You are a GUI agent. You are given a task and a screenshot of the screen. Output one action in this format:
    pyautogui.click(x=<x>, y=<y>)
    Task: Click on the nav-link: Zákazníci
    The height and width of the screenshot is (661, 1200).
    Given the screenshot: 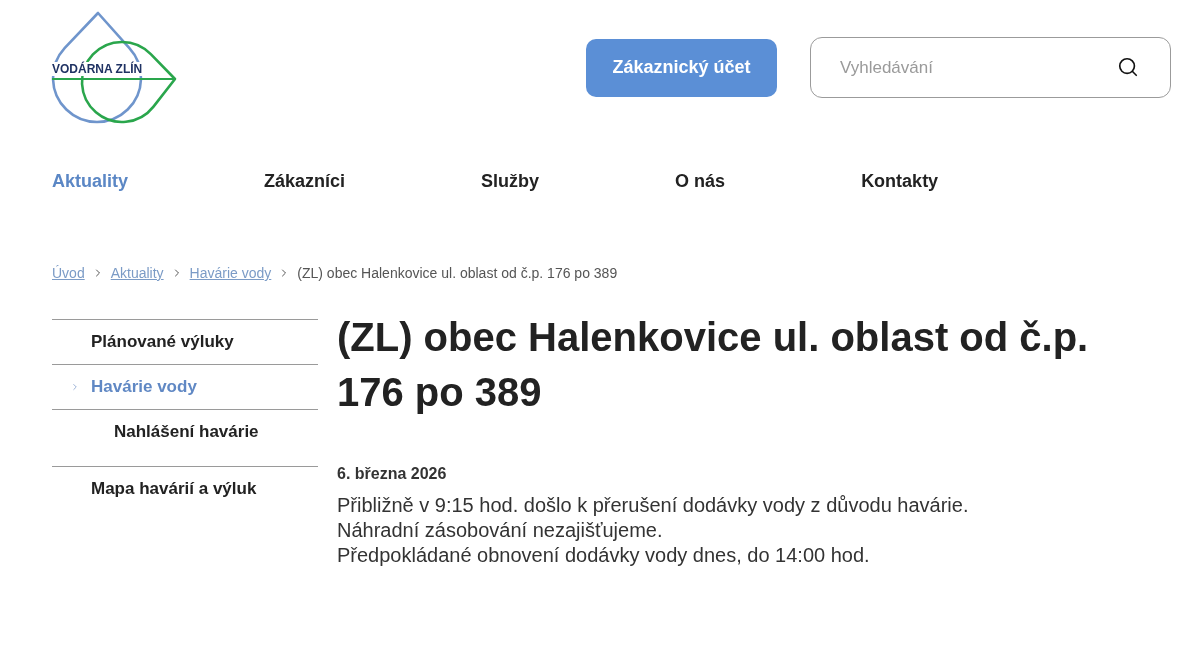 What is the action you would take?
    pyautogui.click(x=305, y=181)
    